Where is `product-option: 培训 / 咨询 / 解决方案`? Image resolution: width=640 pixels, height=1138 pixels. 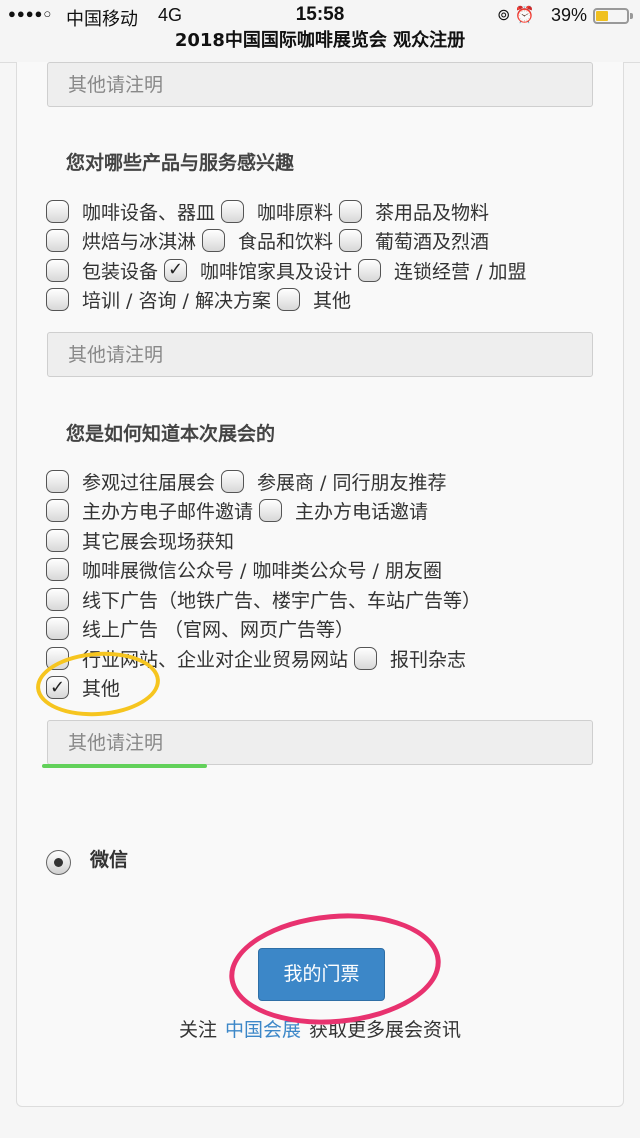 product-option: 培训 / 咨询 / 解决方案 is located at coordinates (158, 299).